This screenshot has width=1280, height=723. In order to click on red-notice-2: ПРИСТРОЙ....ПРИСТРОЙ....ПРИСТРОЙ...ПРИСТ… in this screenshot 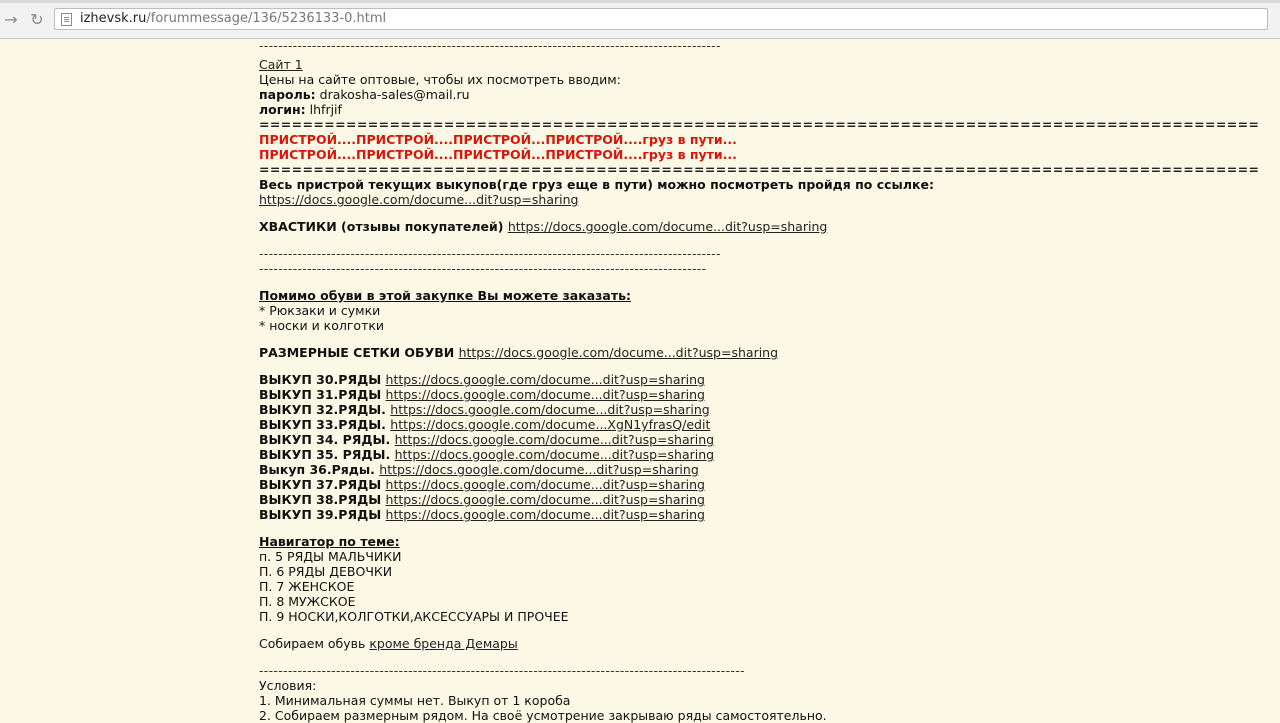, I will do `click(498, 154)`.